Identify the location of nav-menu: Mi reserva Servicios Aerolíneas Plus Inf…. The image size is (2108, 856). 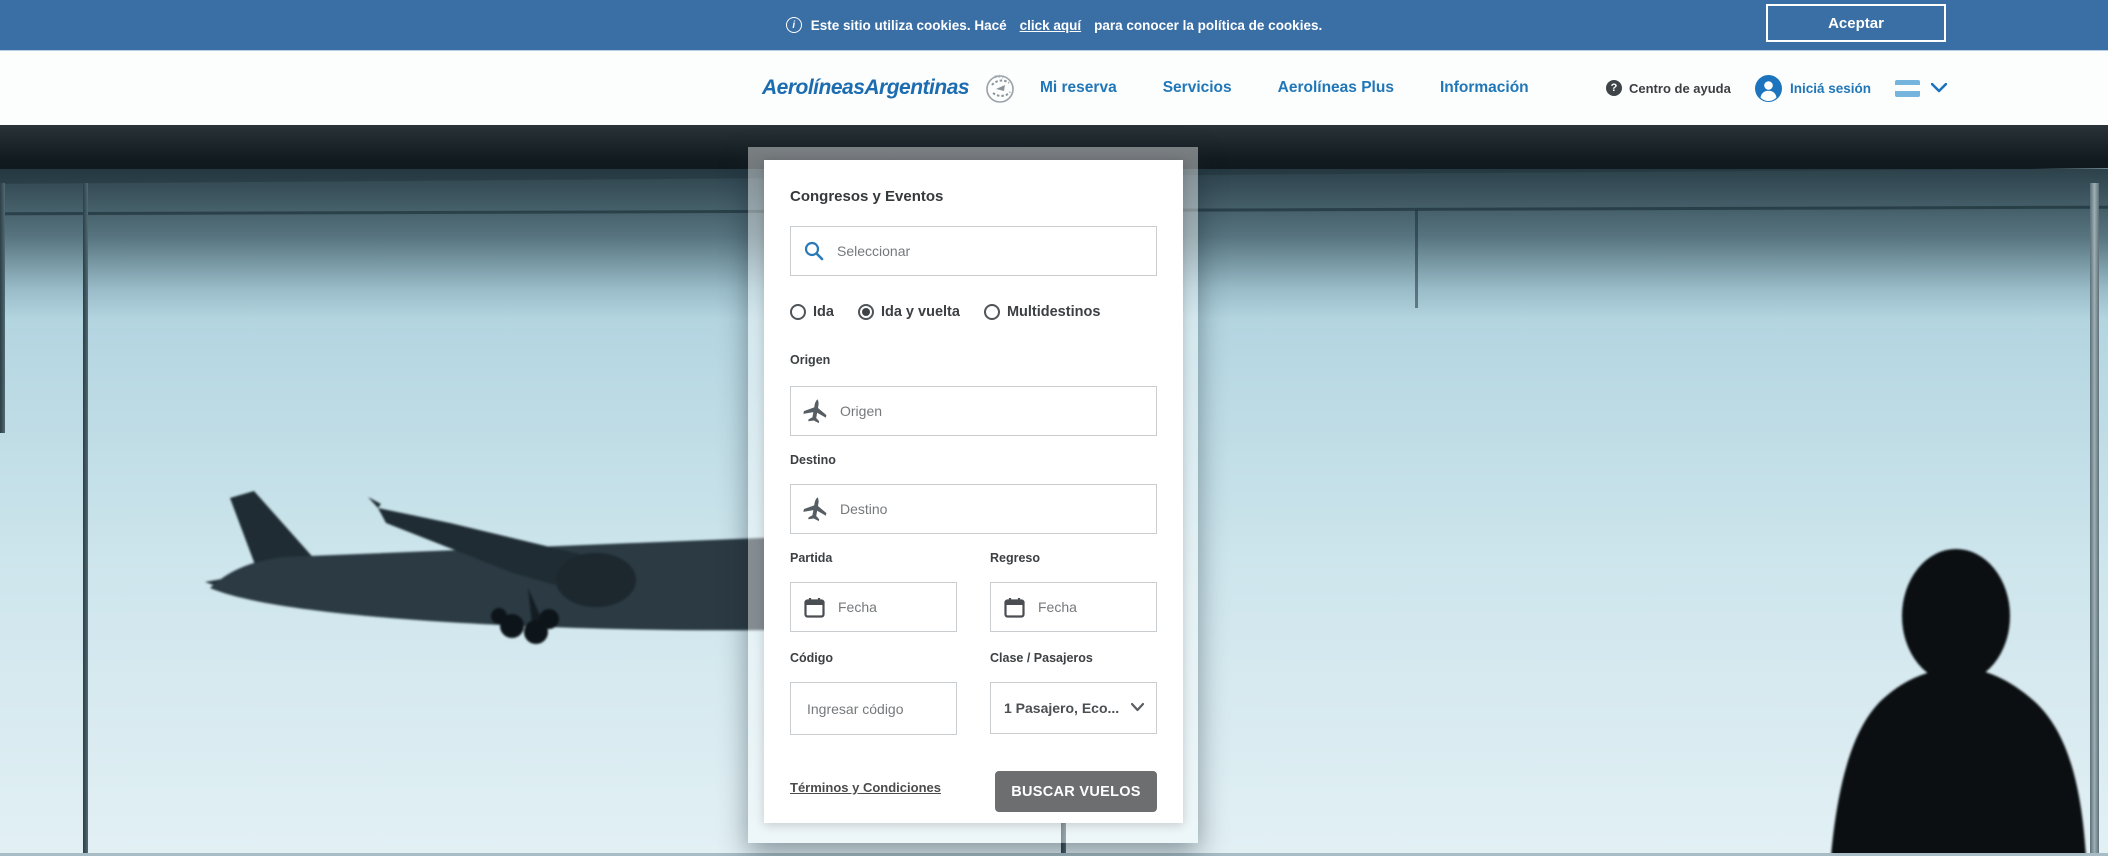
(1284, 88).